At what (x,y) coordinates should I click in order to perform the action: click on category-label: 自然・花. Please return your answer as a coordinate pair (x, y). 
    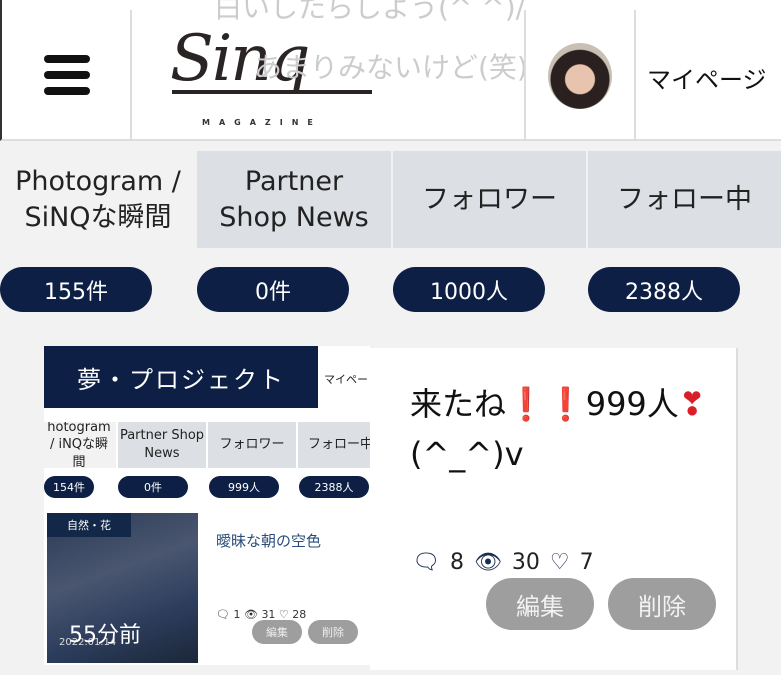
    Looking at the image, I should click on (89, 525).